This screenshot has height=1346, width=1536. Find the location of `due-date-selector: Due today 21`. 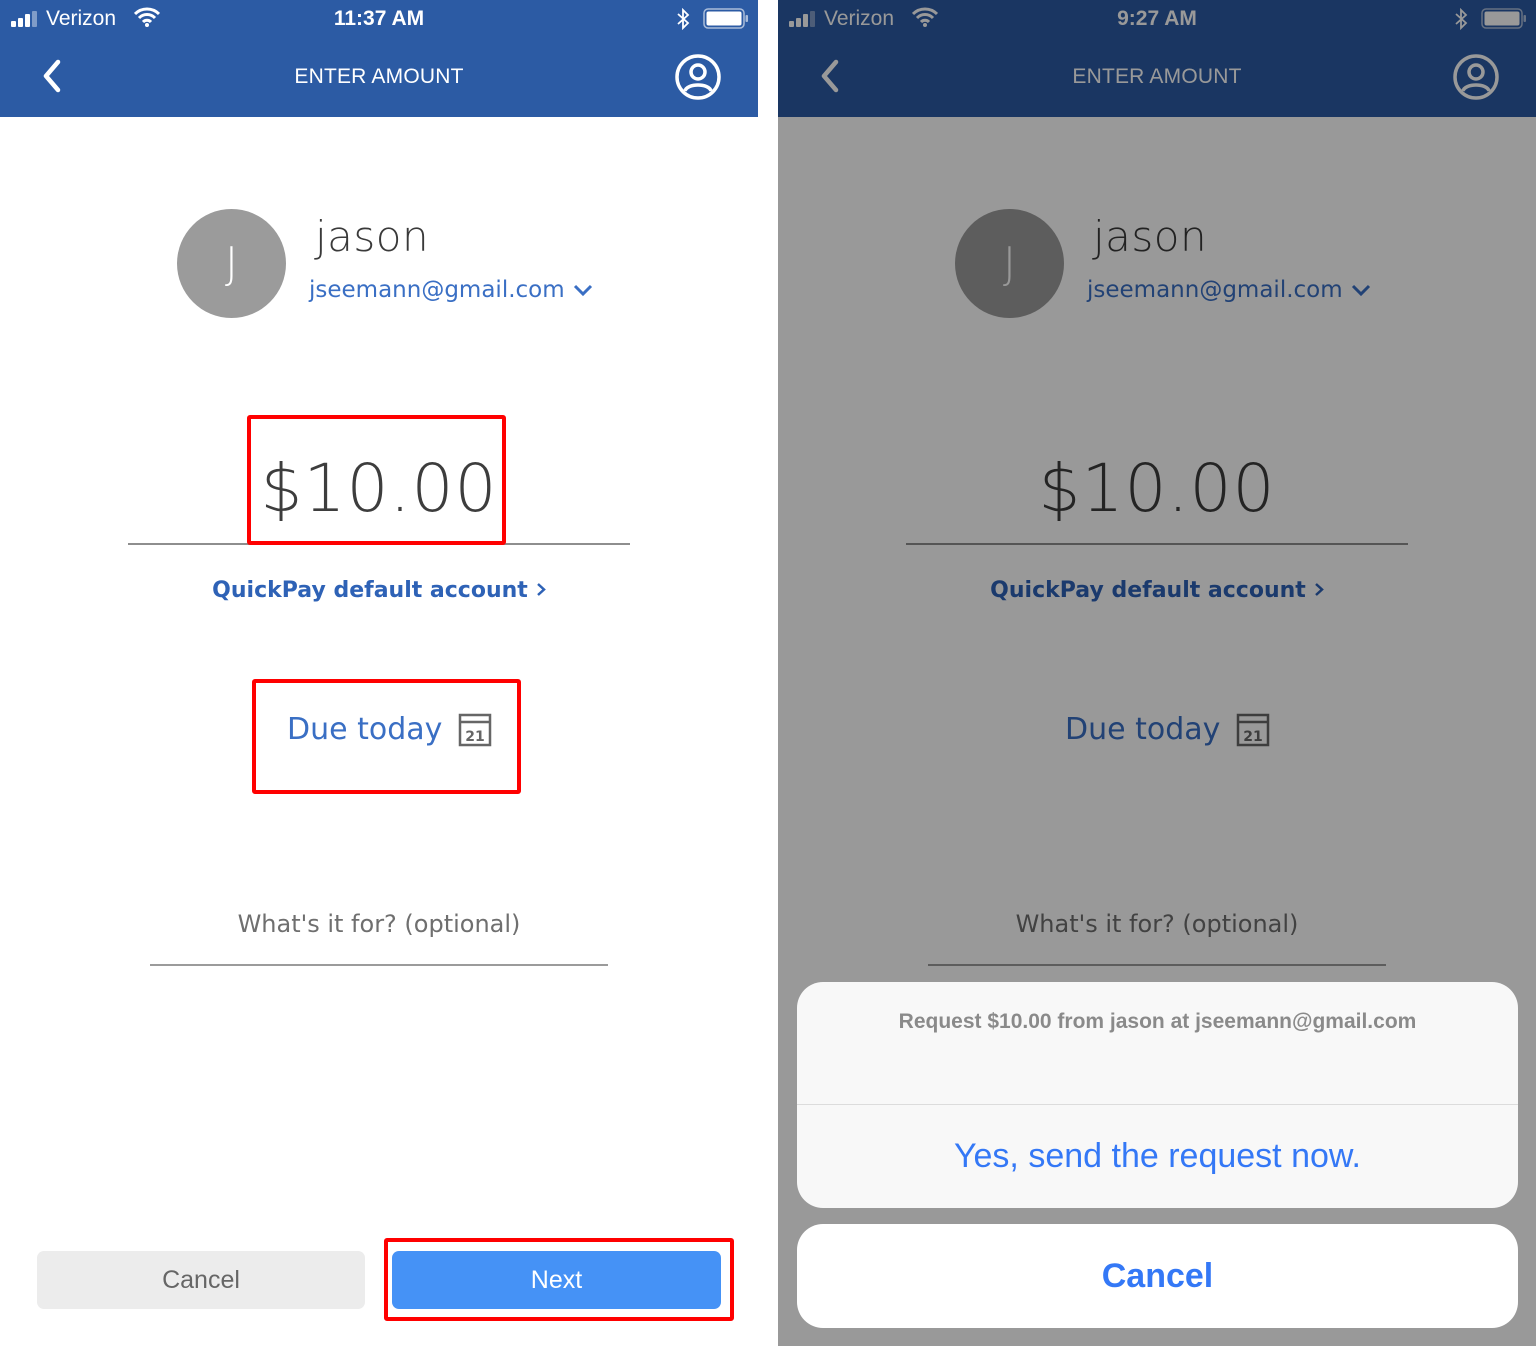

due-date-selector: Due today 21 is located at coordinates (389, 729).